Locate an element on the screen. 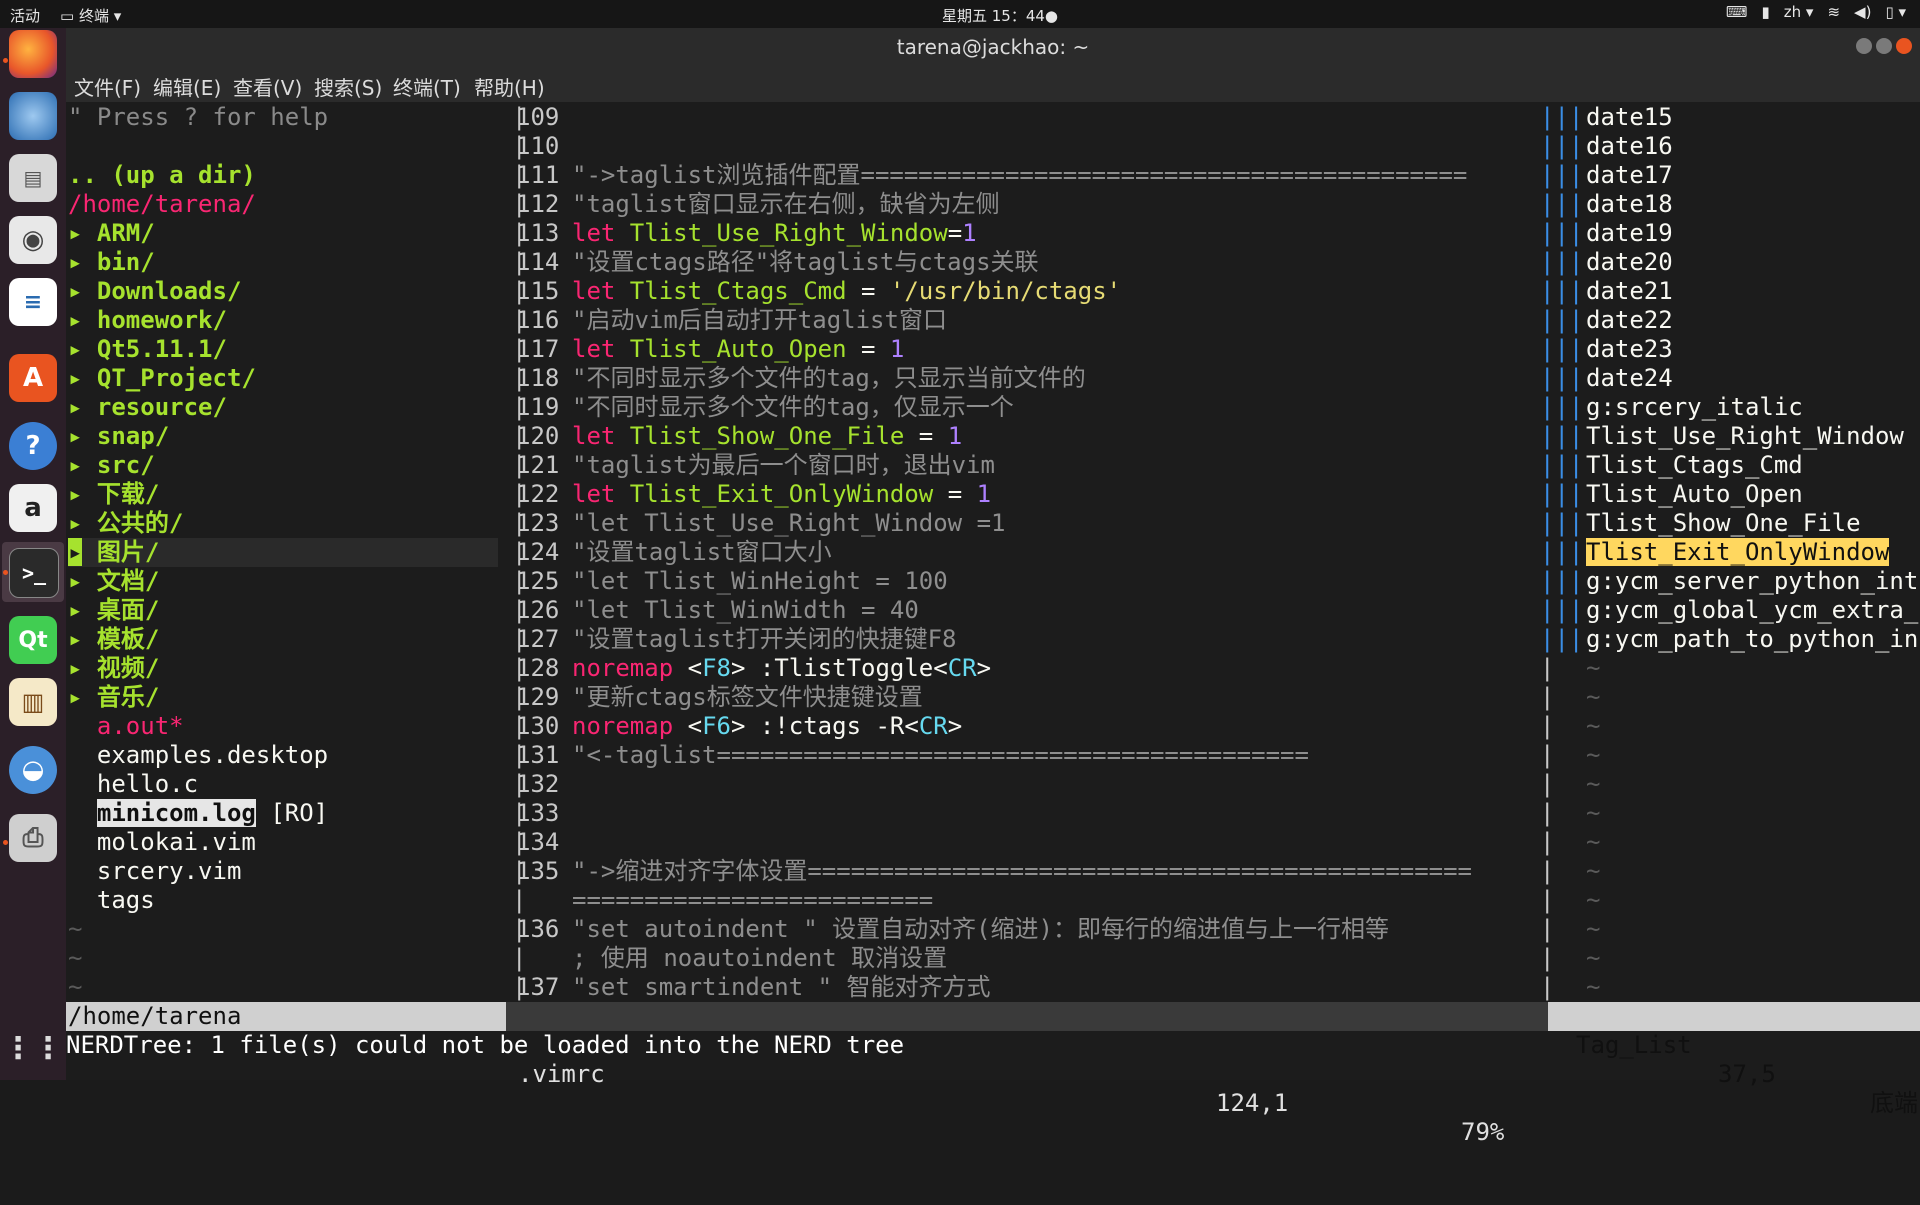 The width and height of the screenshot is (1920, 1205). taglist-item: Tlist_Ctags_Cmd is located at coordinates (1694, 465).